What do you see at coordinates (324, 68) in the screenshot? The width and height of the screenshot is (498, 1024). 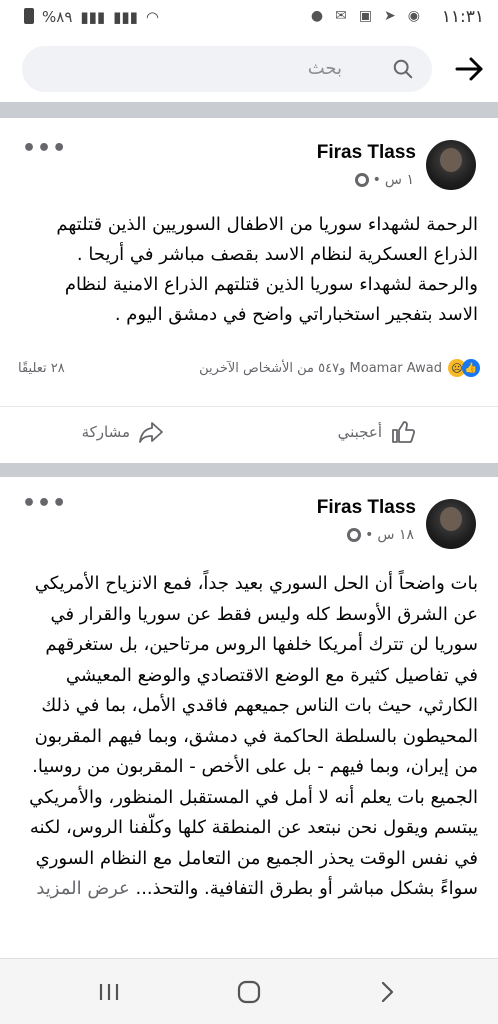 I see `search-placeholder: بحث` at bounding box center [324, 68].